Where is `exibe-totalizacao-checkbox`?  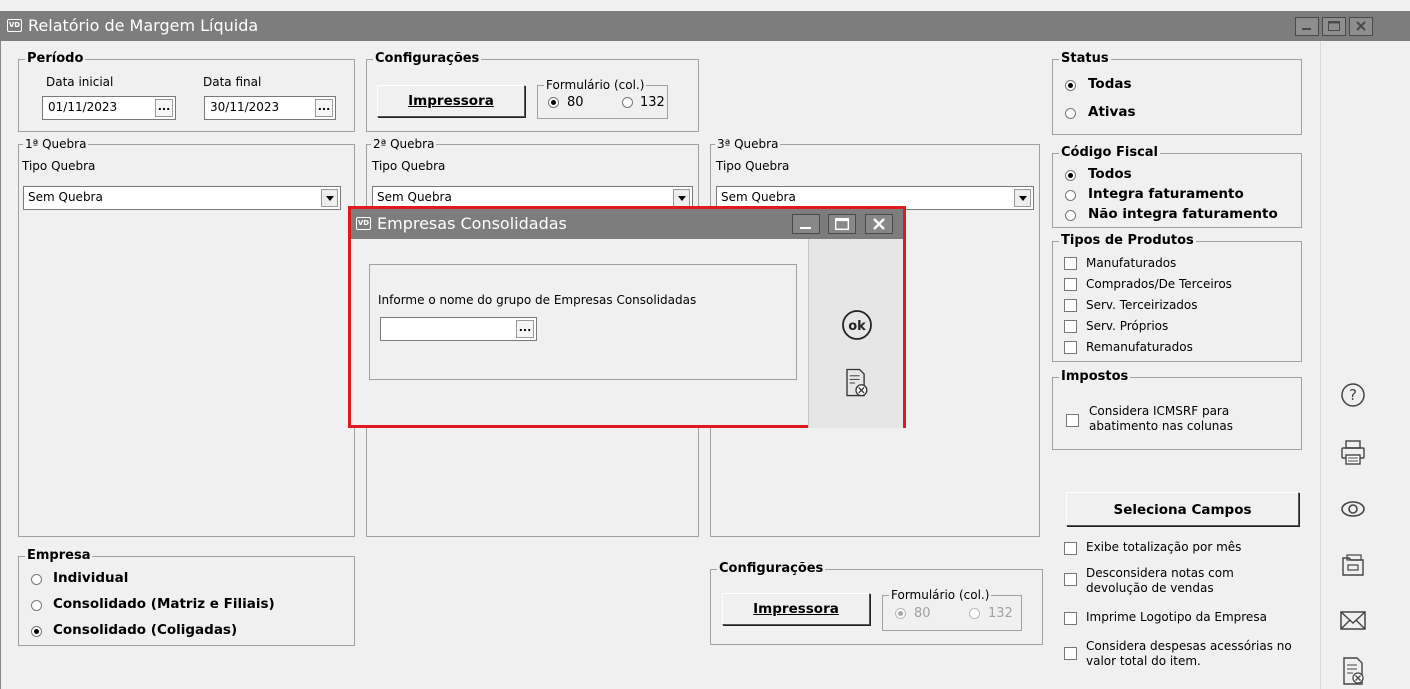
exibe-totalizacao-checkbox is located at coordinates (1070, 548).